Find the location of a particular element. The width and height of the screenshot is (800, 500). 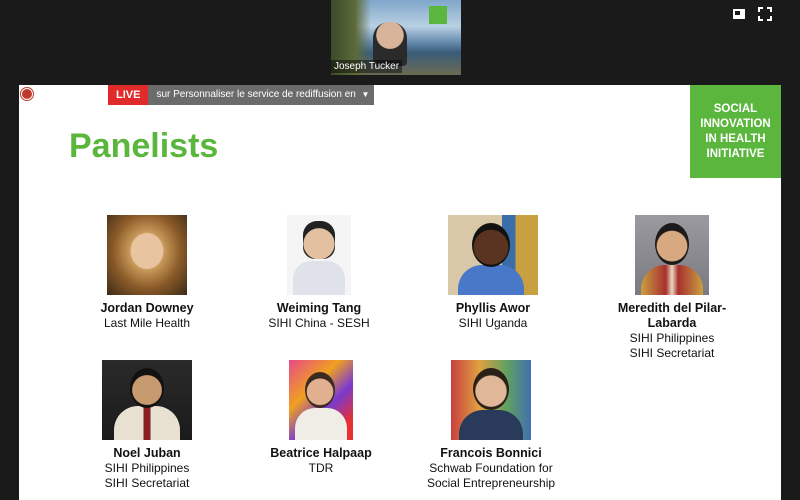

panelist-card: Jordan Downey Last Mile Health is located at coordinates (147, 273).